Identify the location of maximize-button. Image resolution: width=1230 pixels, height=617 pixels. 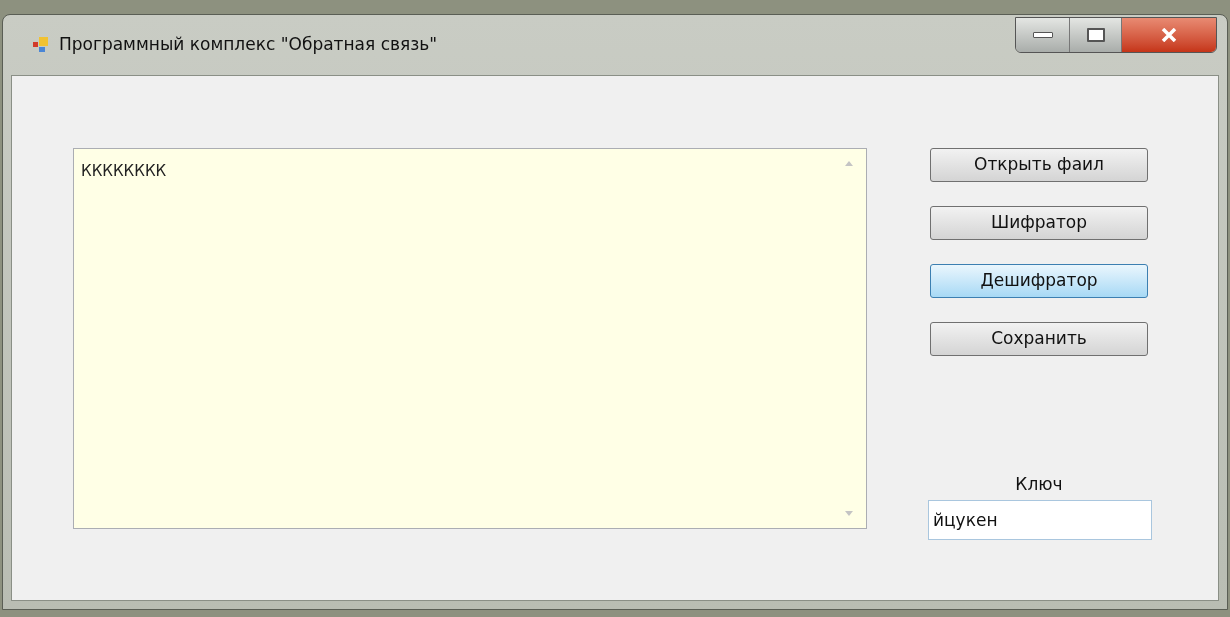
(1096, 35).